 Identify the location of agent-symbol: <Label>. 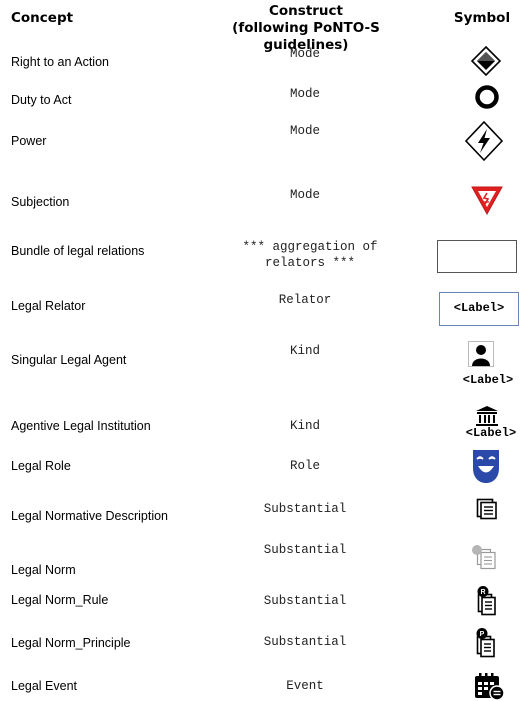
(489, 366).